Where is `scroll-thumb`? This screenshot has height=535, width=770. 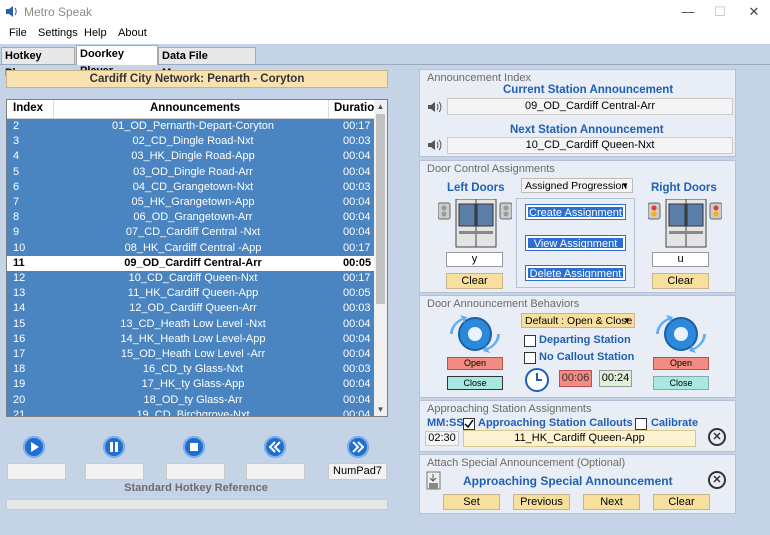 scroll-thumb is located at coordinates (380, 209).